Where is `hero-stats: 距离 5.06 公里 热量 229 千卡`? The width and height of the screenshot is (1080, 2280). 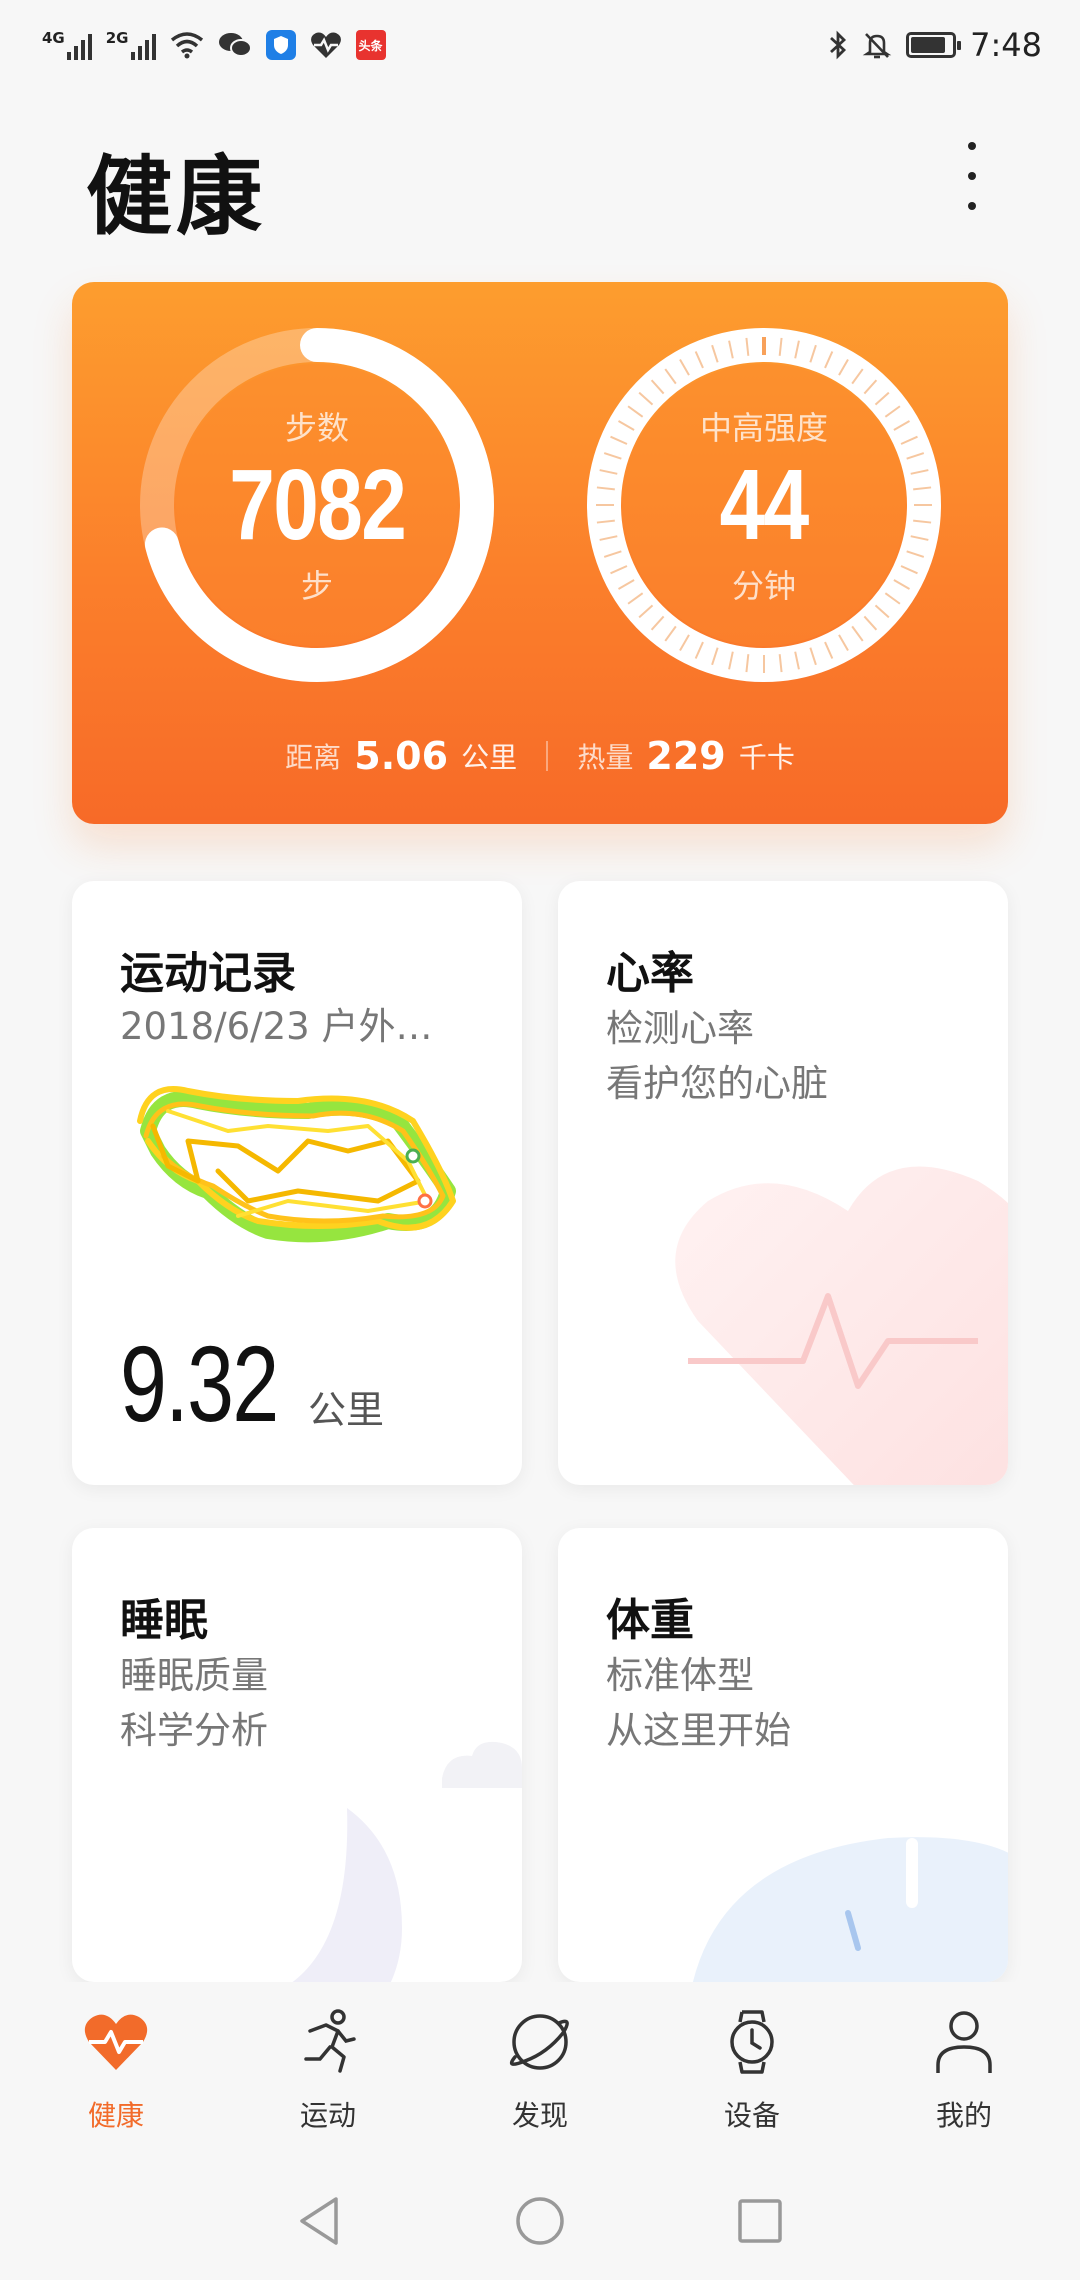
hero-stats: 距离 5.06 公里 热量 229 千卡 is located at coordinates (540, 756).